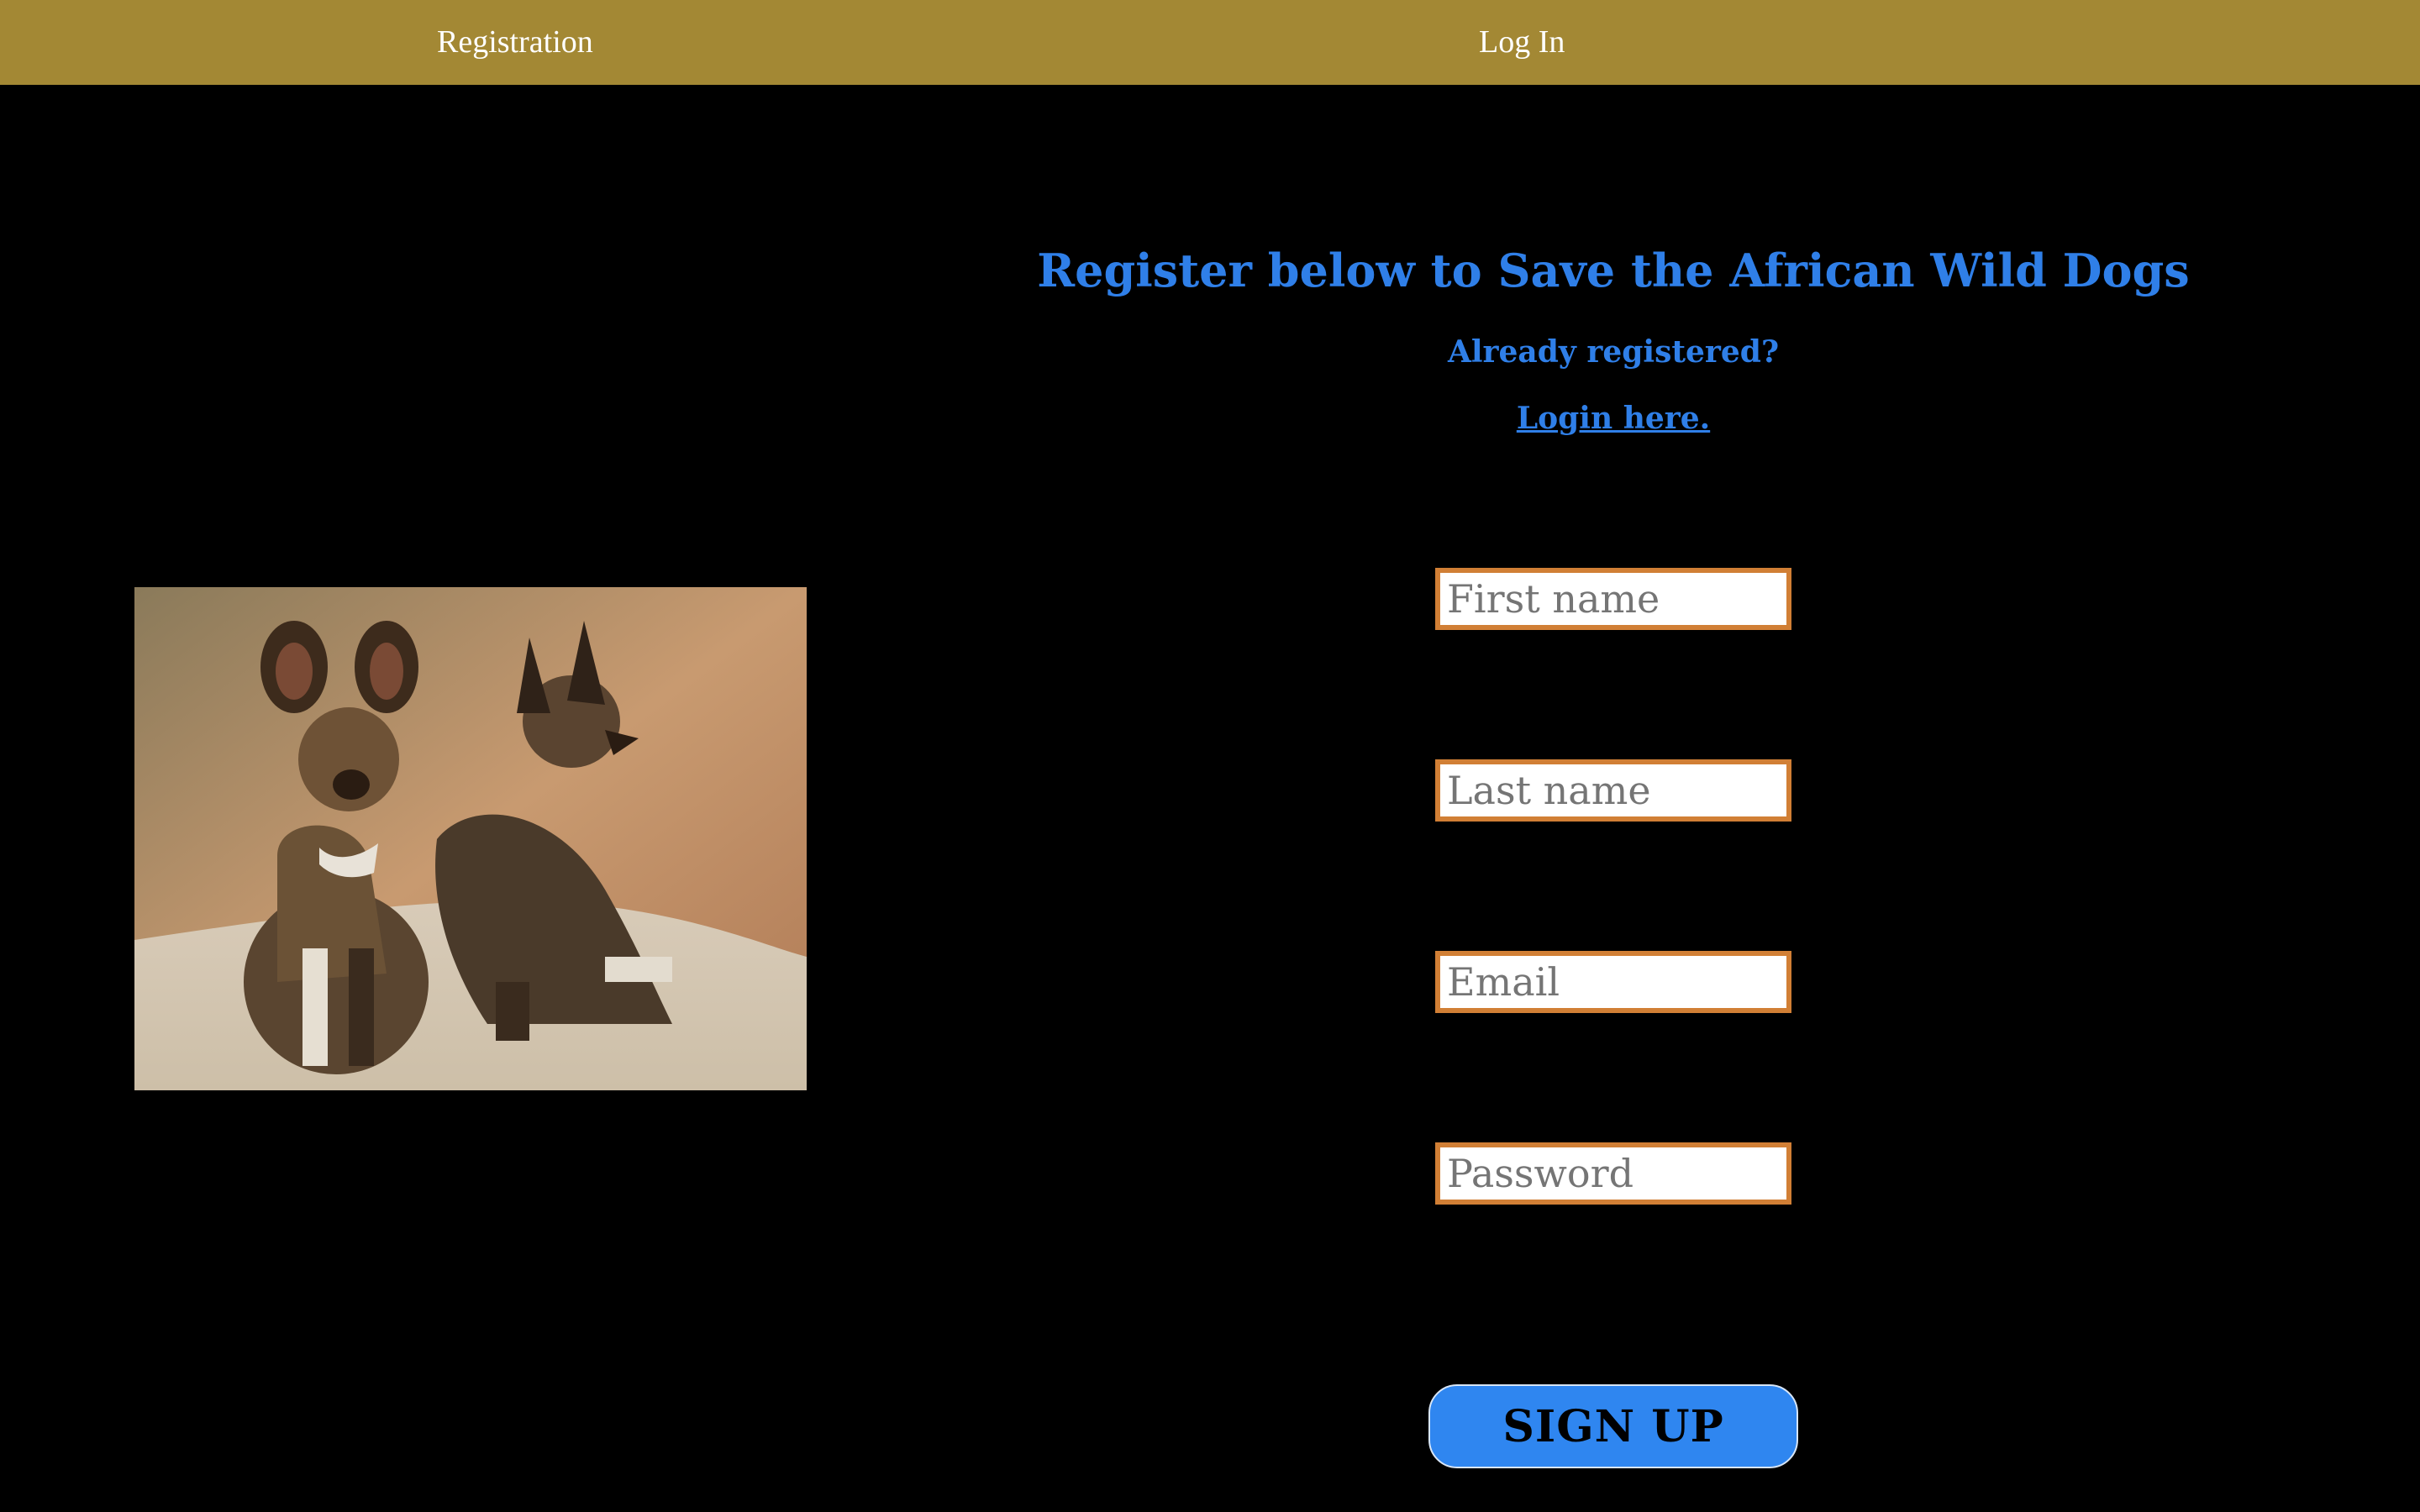 The height and width of the screenshot is (1512, 2420). What do you see at coordinates (1613, 1426) in the screenshot?
I see `sign-up-button: SIGN UP` at bounding box center [1613, 1426].